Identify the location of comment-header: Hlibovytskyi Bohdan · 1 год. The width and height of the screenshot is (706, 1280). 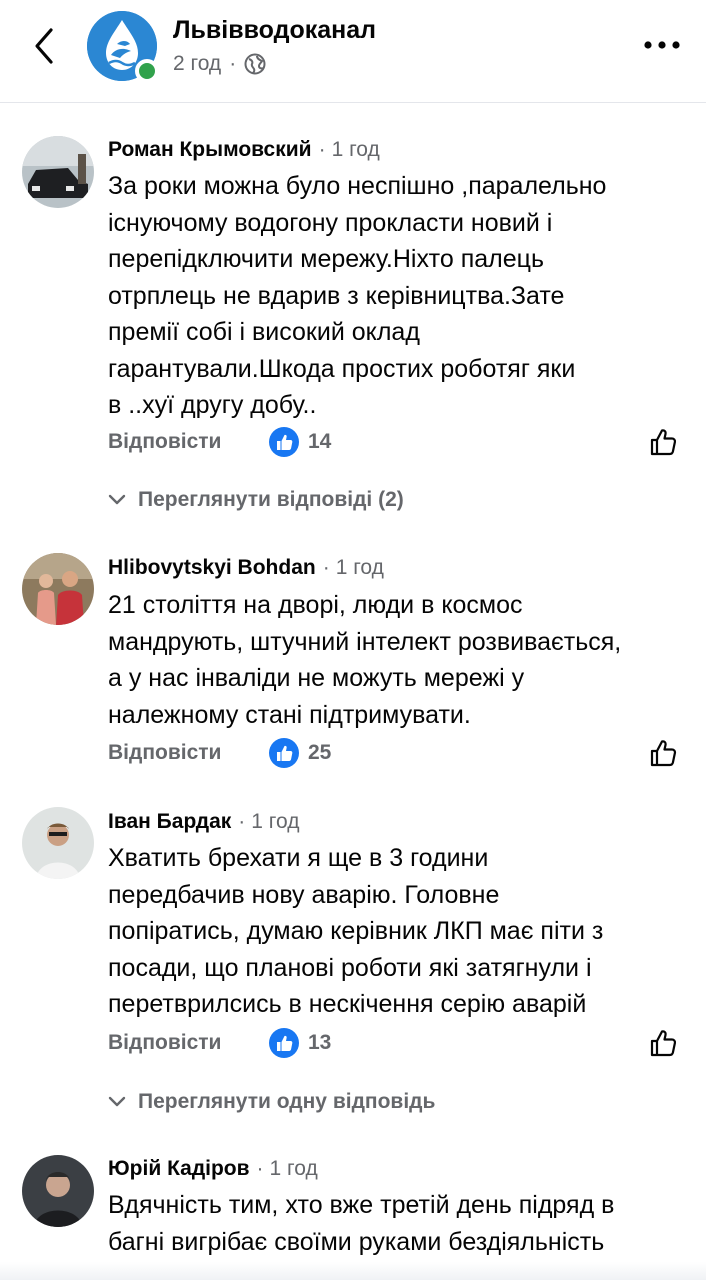
(246, 568).